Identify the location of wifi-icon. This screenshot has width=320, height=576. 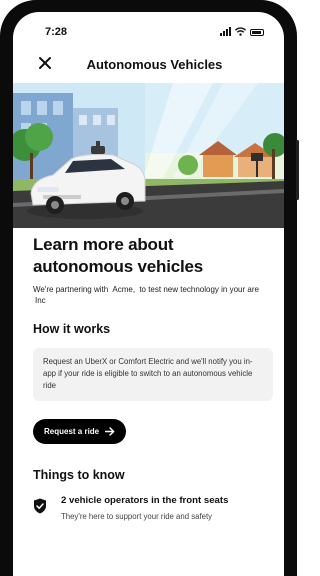
(240, 31).